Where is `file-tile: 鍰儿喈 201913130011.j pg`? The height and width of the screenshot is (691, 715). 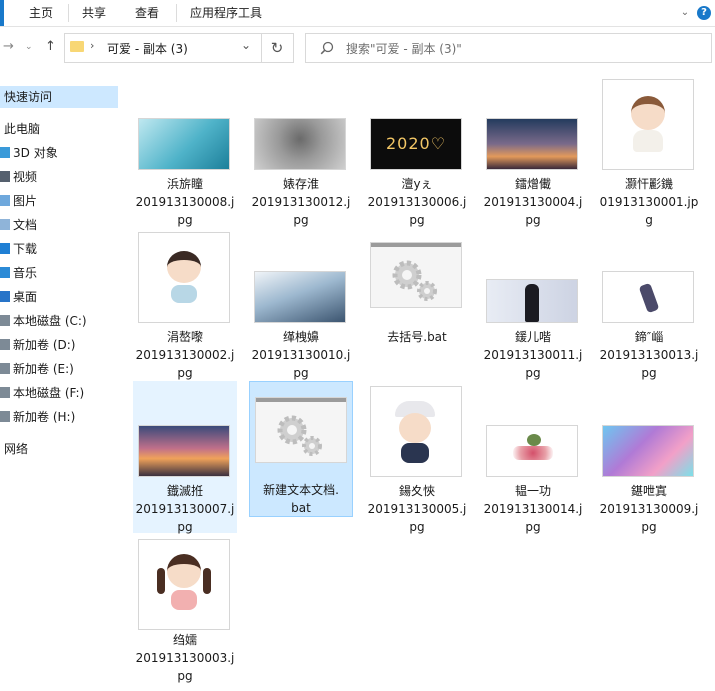 file-tile: 鍰儿喈 201913130011.j pg is located at coordinates (533, 303).